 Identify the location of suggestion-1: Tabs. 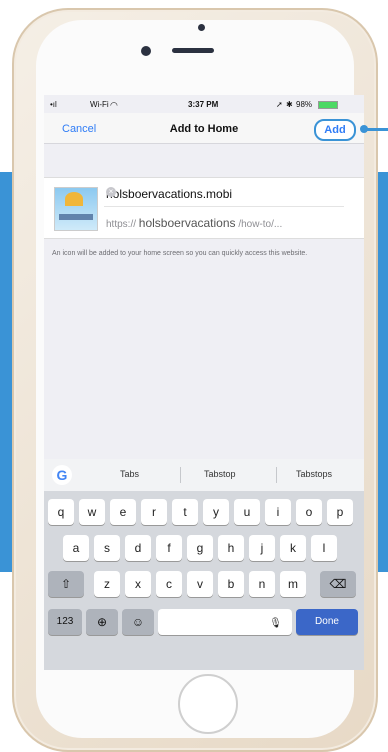
(129, 474).